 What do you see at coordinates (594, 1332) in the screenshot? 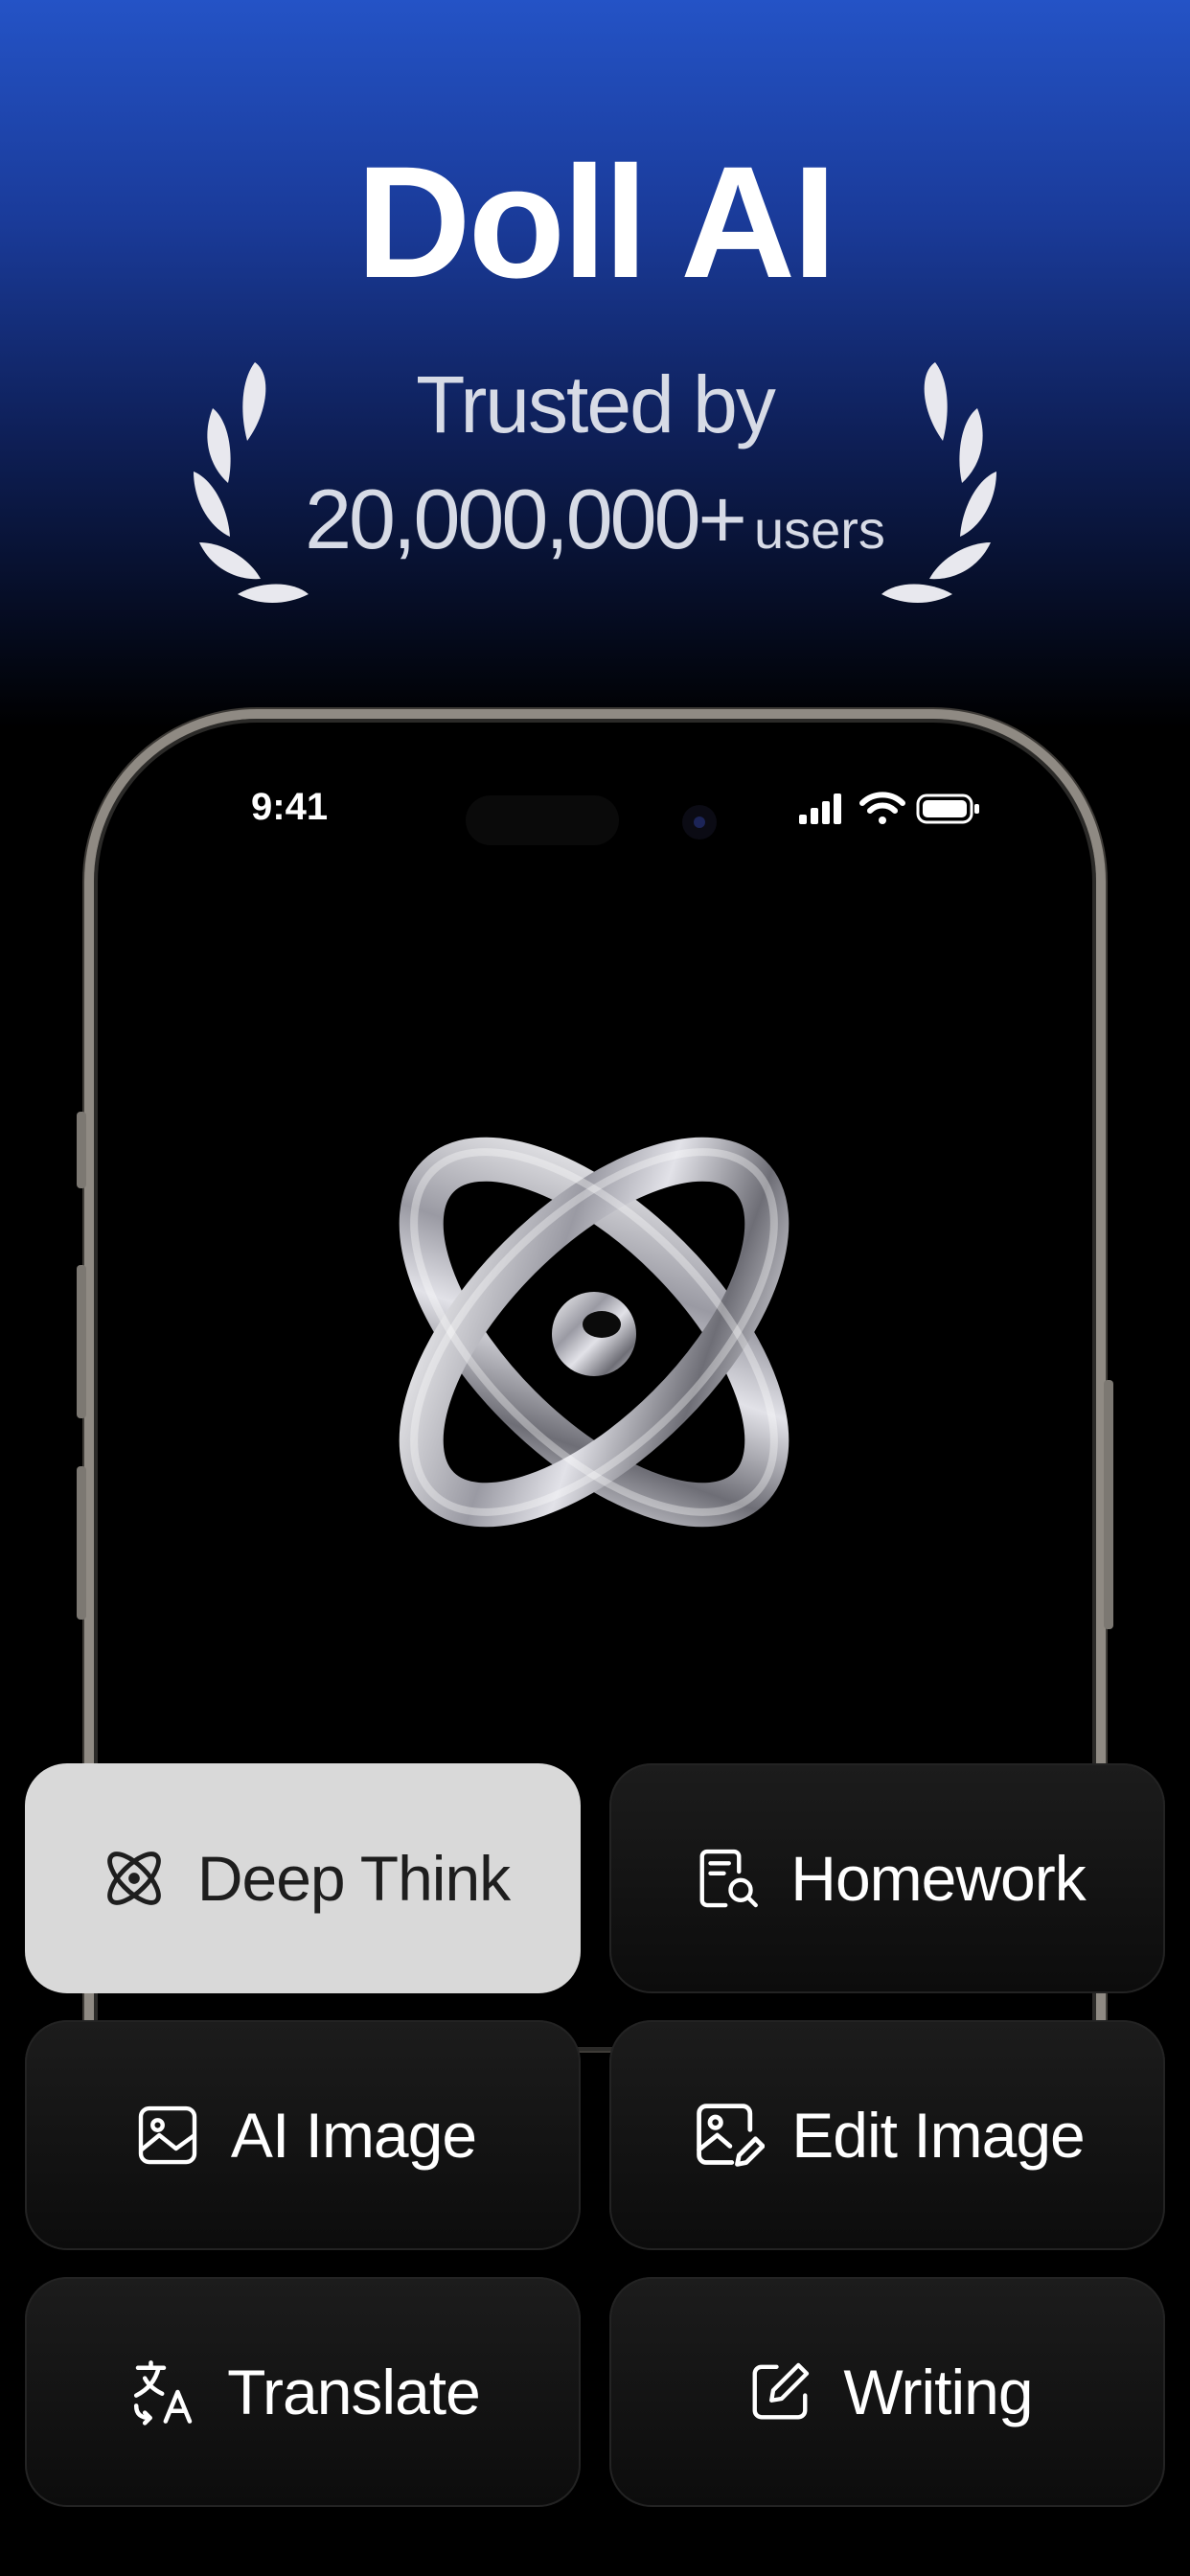
I see `doll-ai-logo` at bounding box center [594, 1332].